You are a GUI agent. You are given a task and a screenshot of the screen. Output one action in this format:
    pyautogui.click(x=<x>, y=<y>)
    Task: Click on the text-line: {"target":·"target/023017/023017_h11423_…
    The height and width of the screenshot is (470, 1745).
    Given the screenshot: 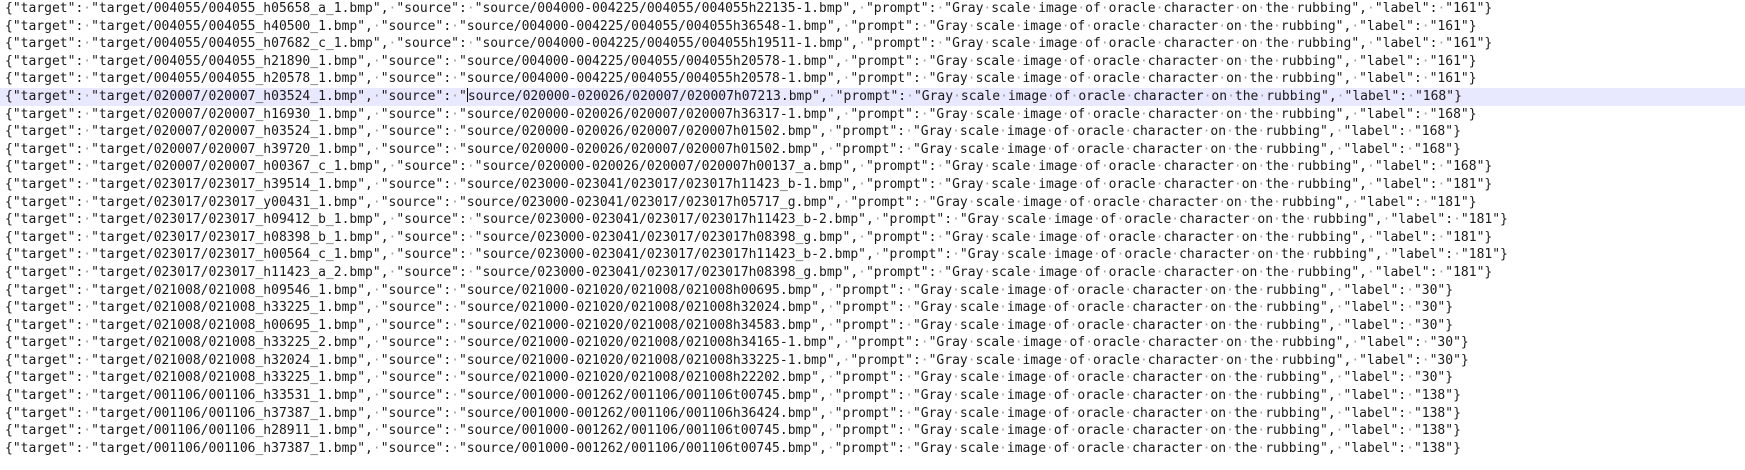 What is the action you would take?
    pyautogui.click(x=872, y=273)
    